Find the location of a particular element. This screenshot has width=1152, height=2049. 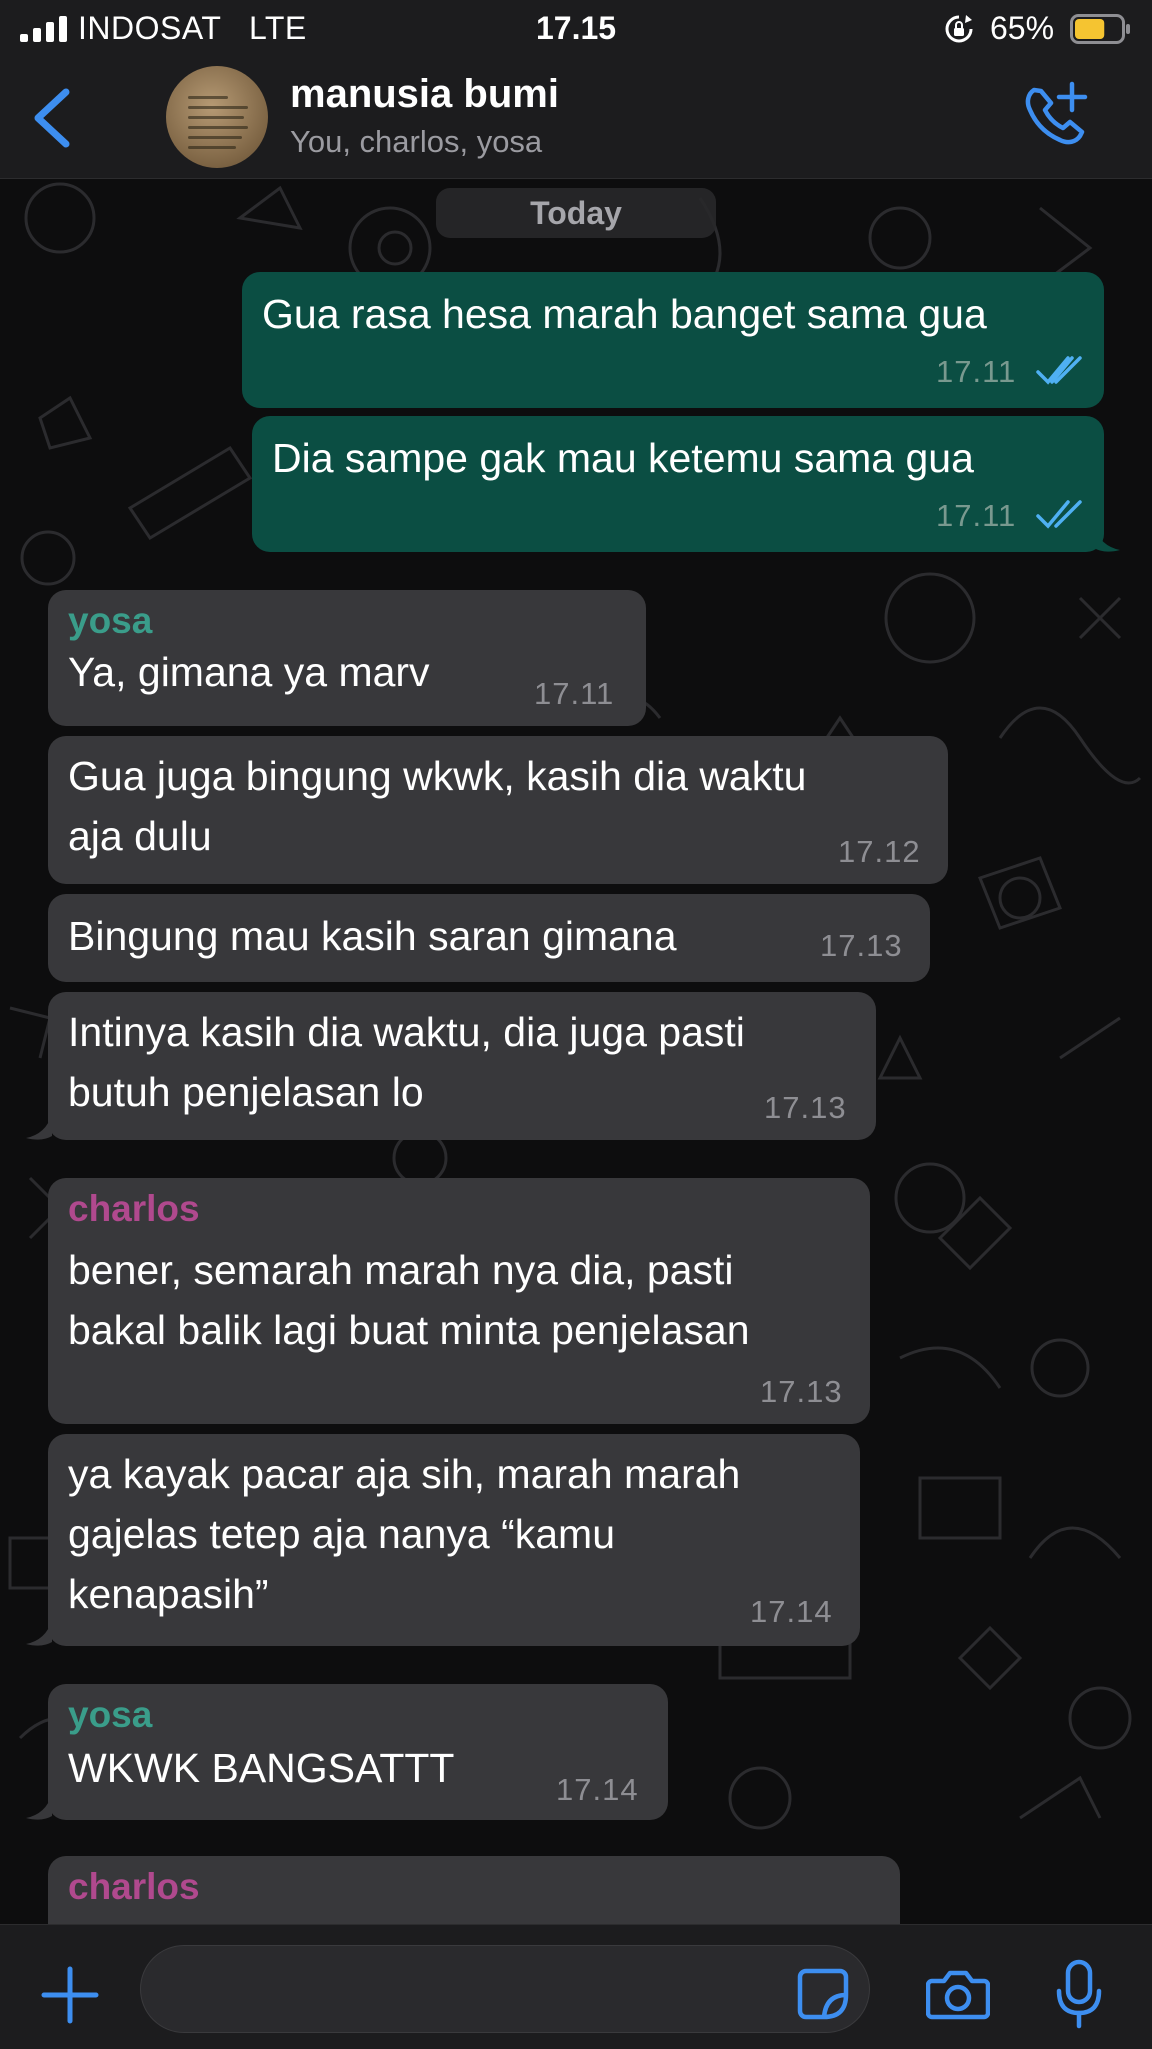

message-text-line: kenapasih” is located at coordinates (168, 1594).